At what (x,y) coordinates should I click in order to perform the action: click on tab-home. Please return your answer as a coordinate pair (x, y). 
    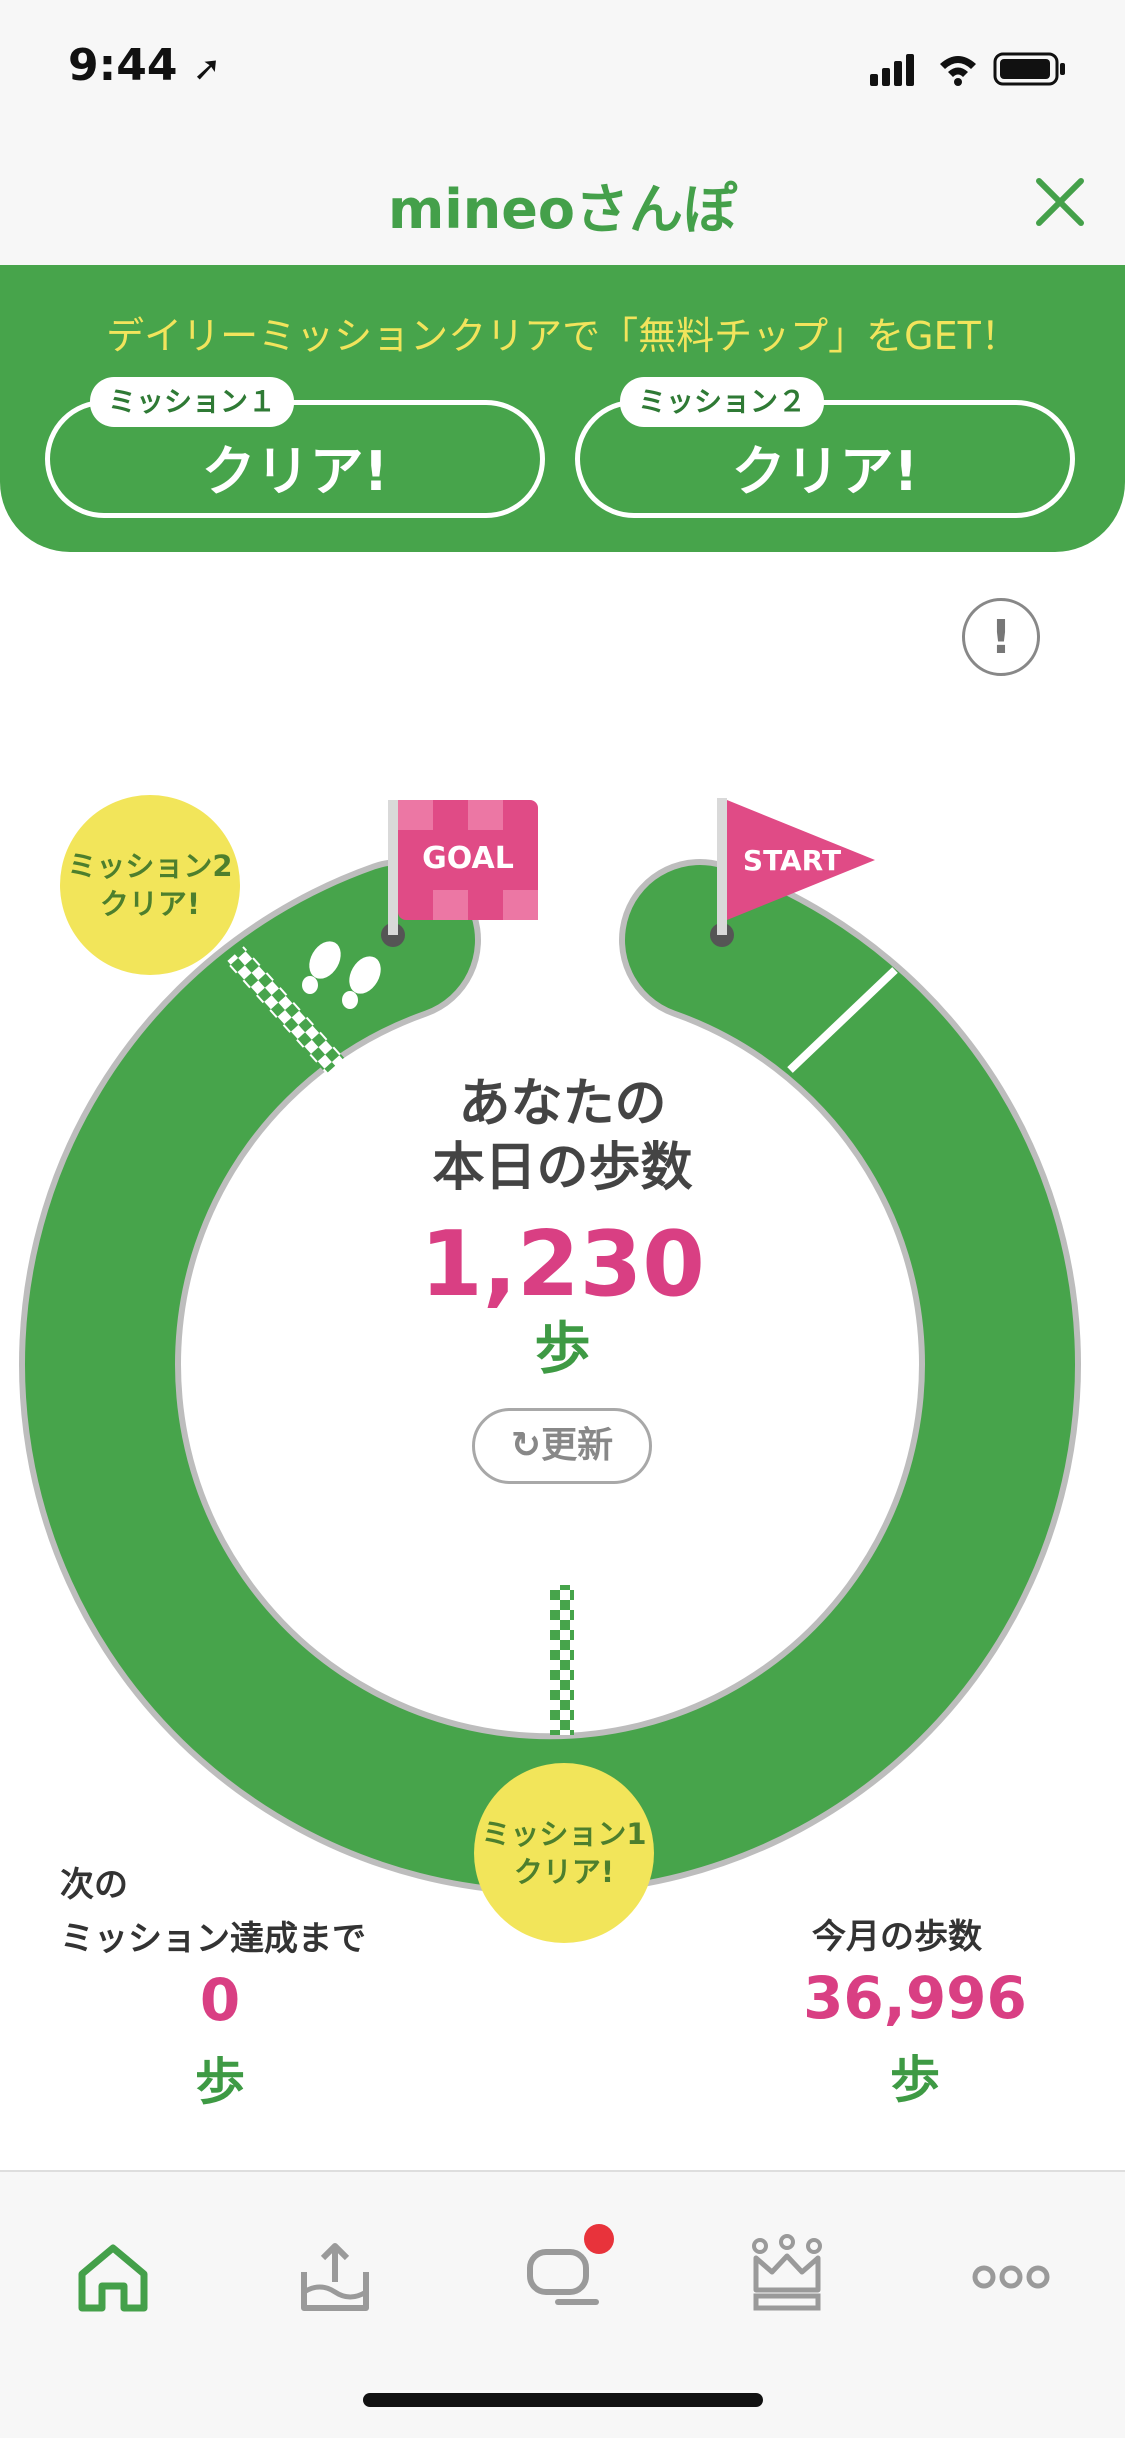
    Looking at the image, I should click on (113, 2277).